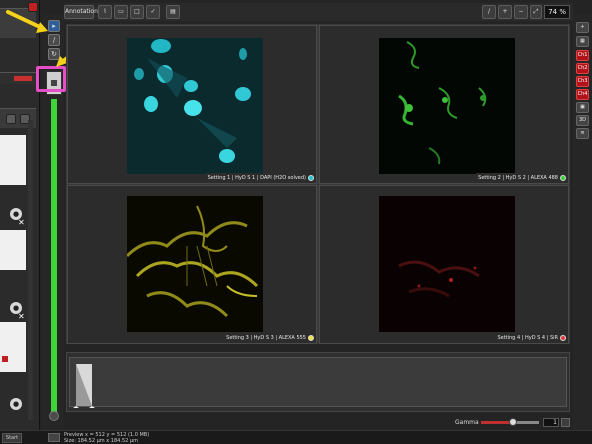 This screenshot has height=444, width=592. What do you see at coordinates (582, 41) in the screenshot?
I see `overlay-icon: ▦` at bounding box center [582, 41].